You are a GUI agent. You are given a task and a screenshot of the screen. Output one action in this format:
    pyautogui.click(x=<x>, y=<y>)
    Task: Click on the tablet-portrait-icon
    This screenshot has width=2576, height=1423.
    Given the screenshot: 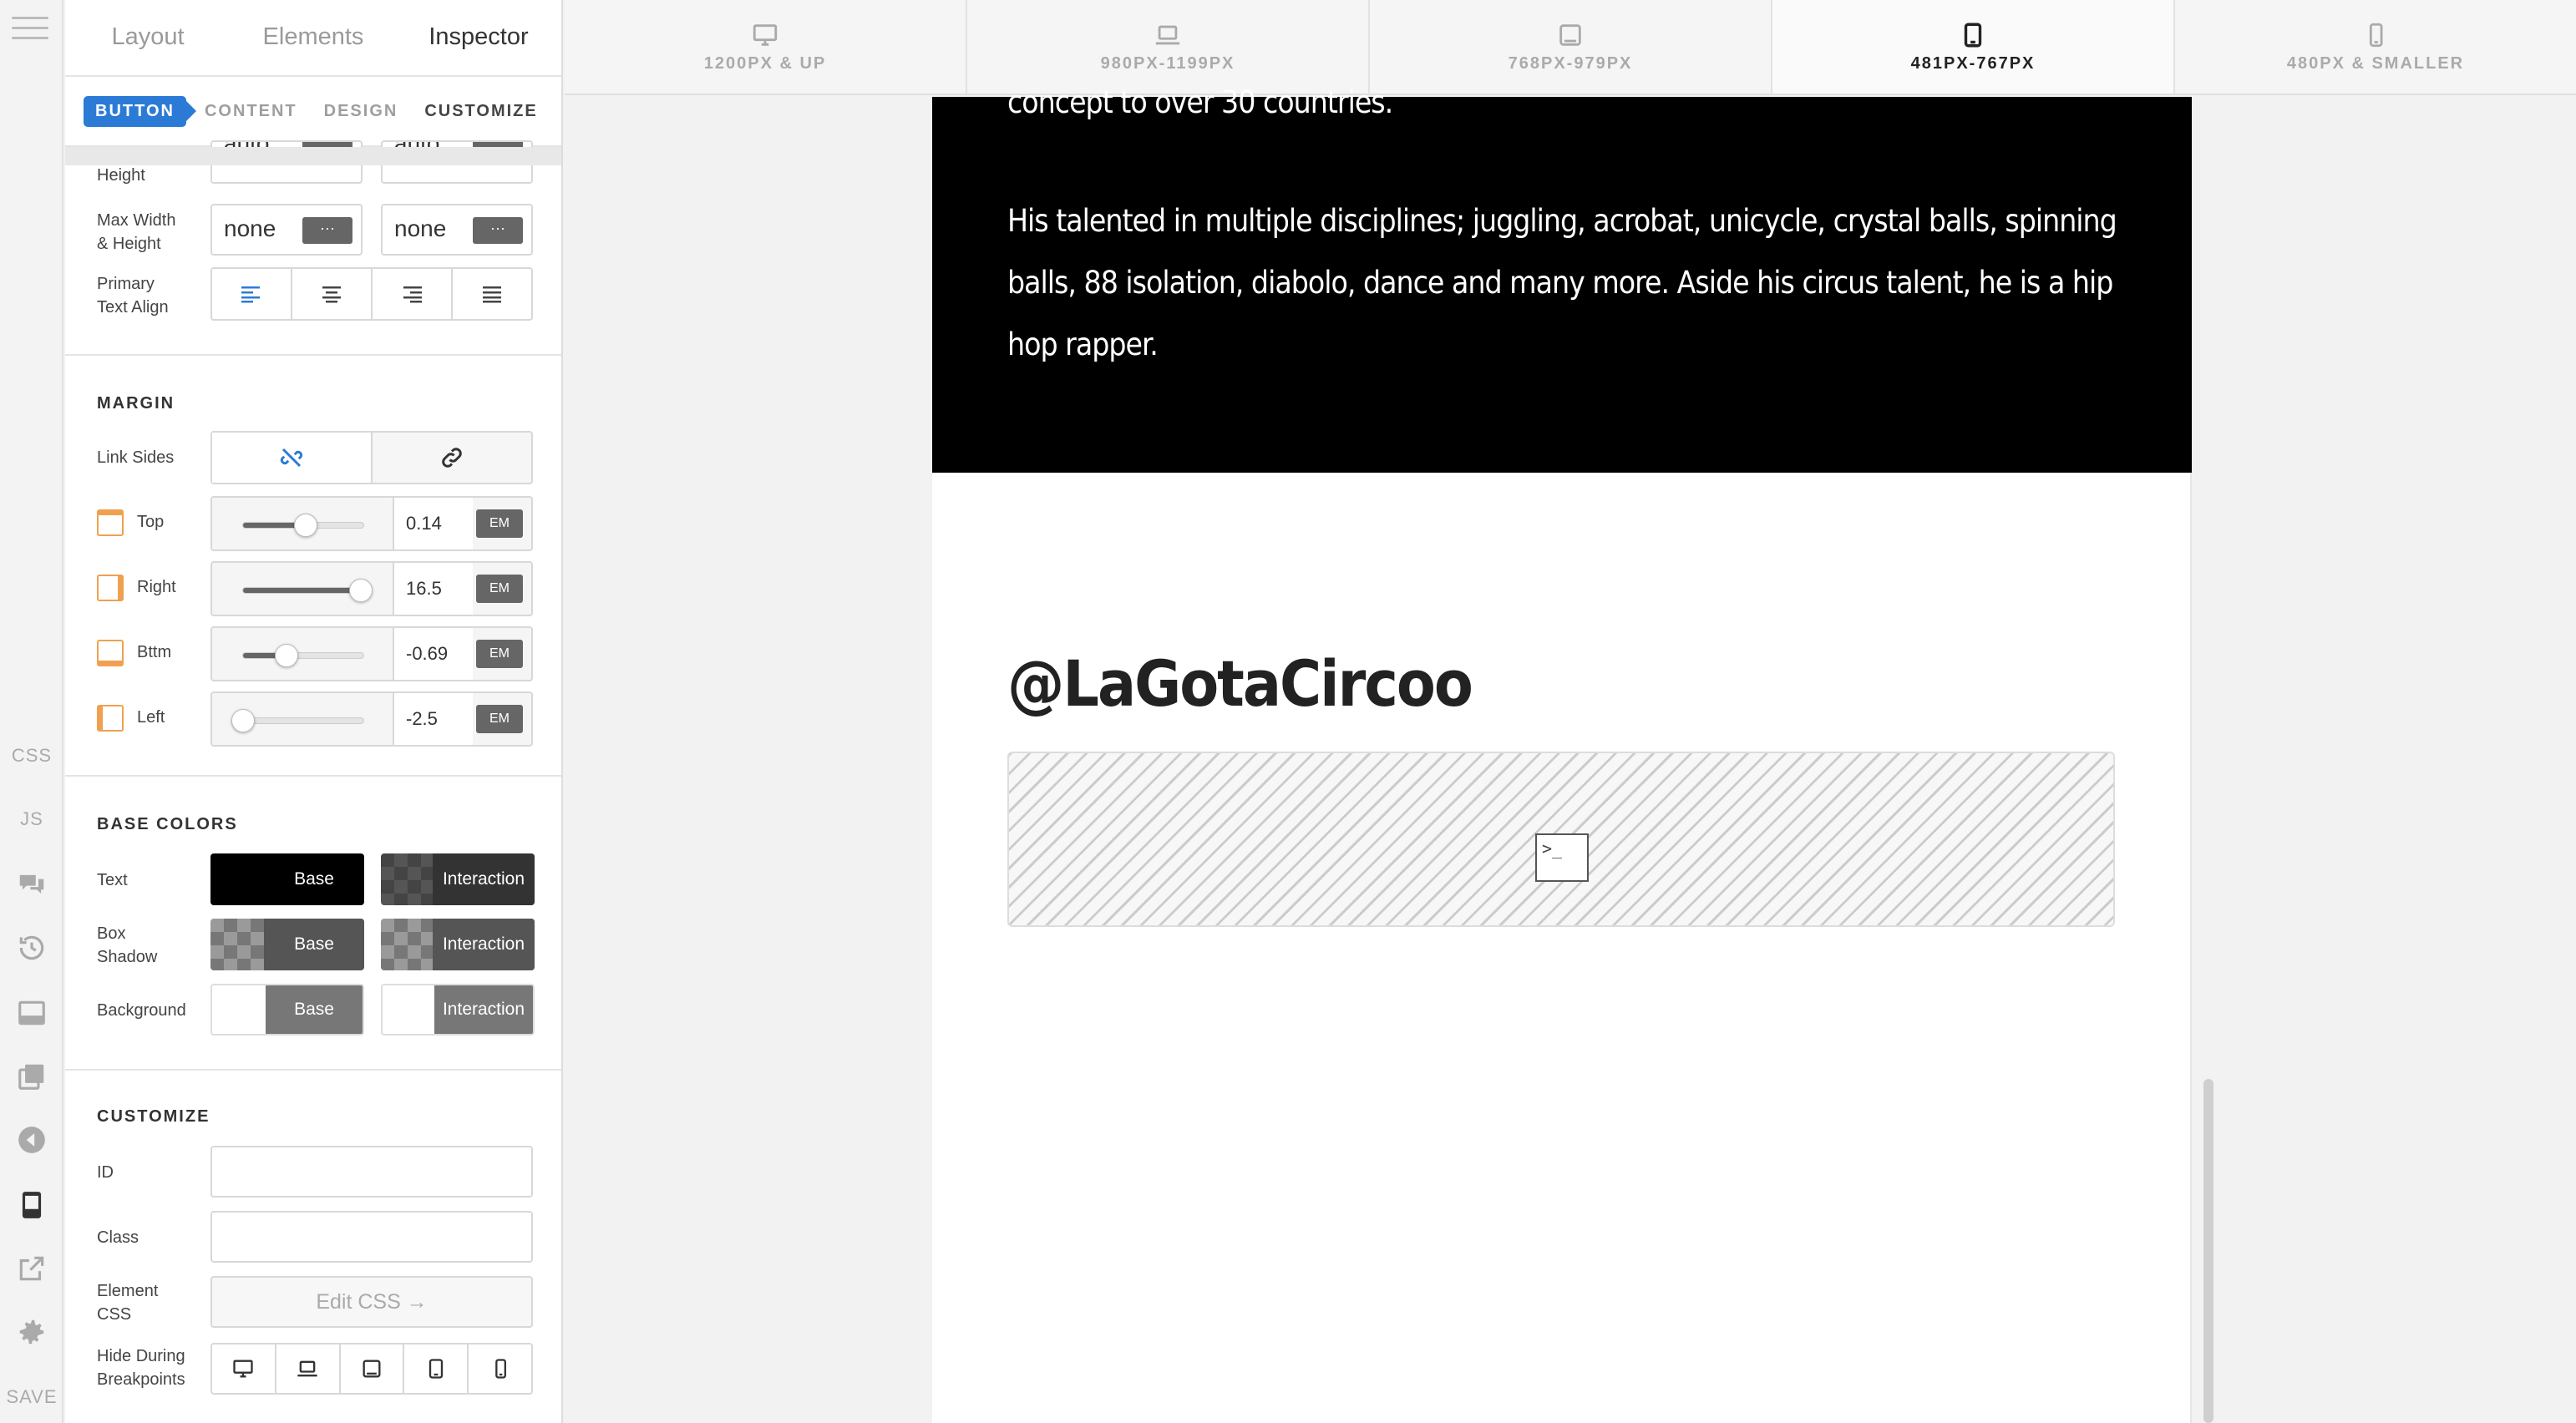 What is the action you would take?
    pyautogui.click(x=1973, y=35)
    